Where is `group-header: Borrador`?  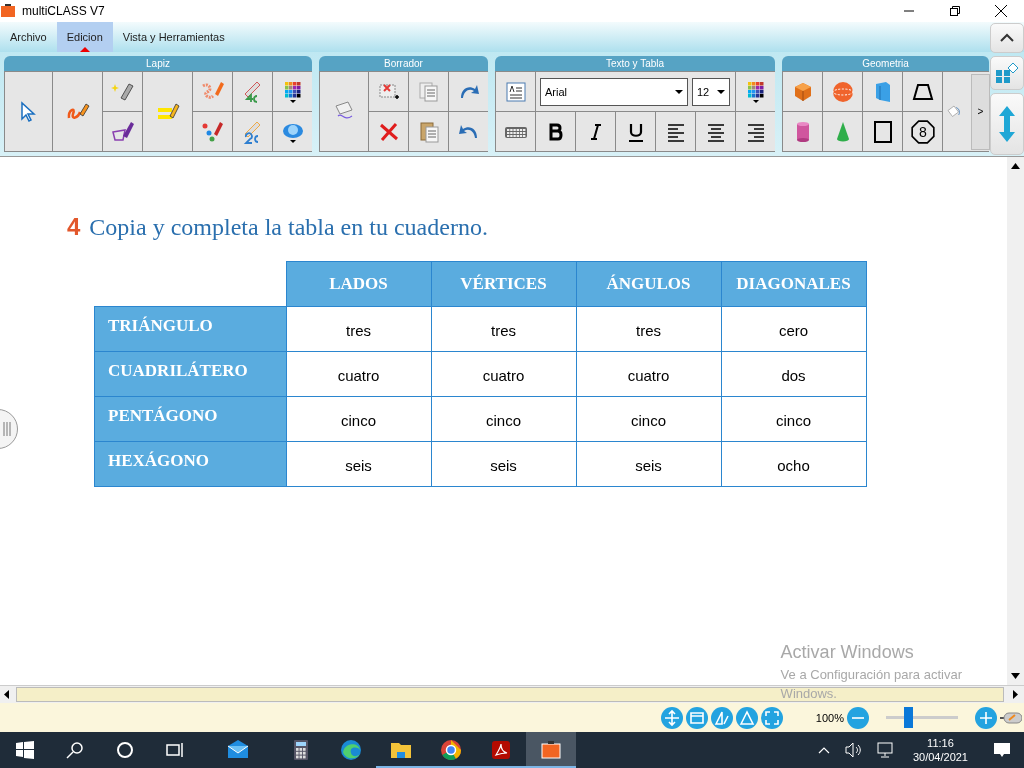
group-header: Borrador is located at coordinates (403, 63).